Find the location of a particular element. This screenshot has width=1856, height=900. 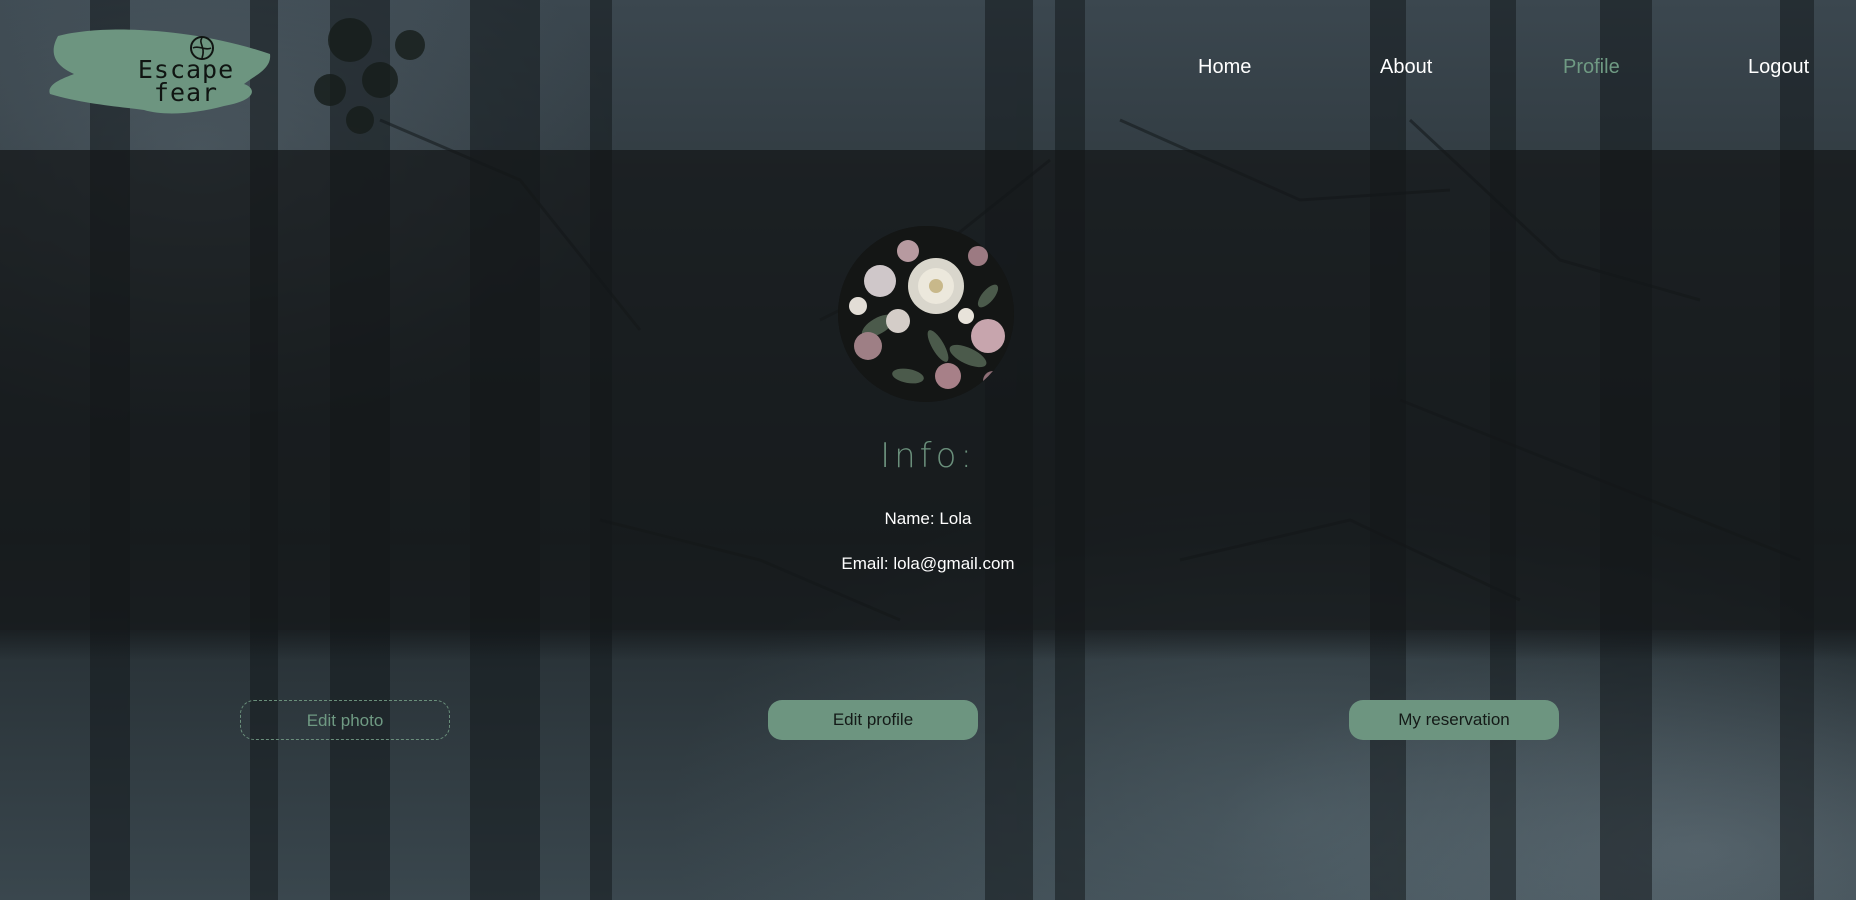

nav-logout: Logout is located at coordinates (1778, 67).